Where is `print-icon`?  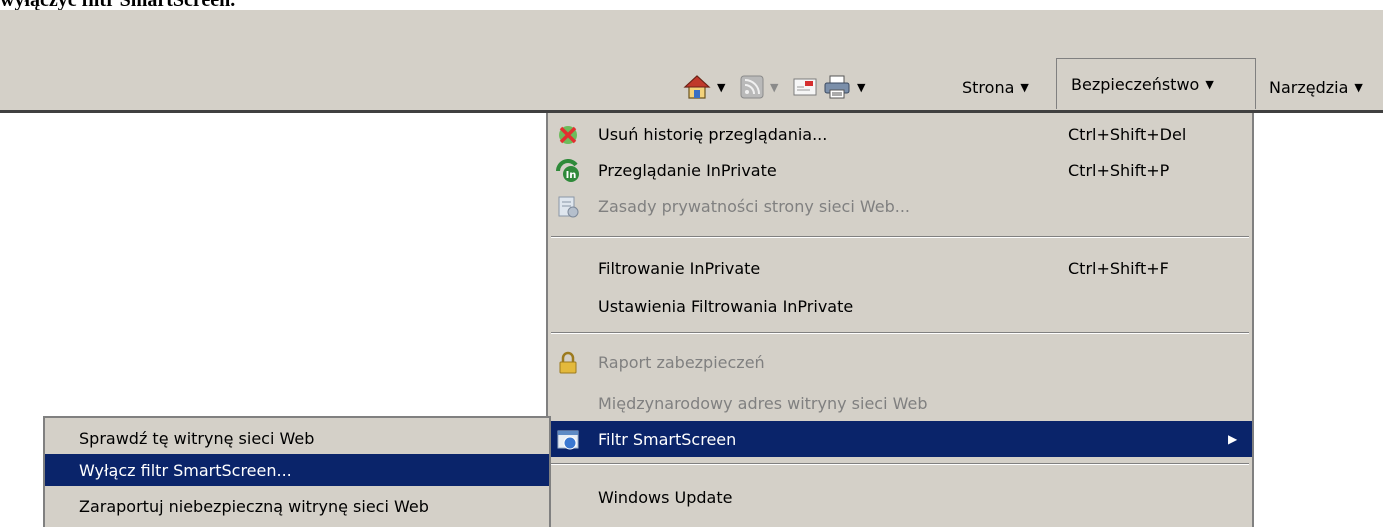 print-icon is located at coordinates (837, 87).